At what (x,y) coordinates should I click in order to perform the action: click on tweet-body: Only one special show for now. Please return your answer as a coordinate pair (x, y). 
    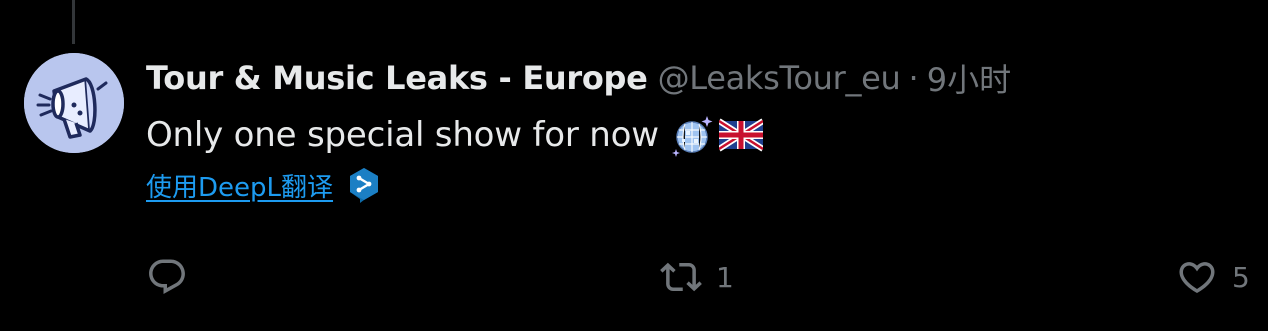
    Looking at the image, I should click on (454, 135).